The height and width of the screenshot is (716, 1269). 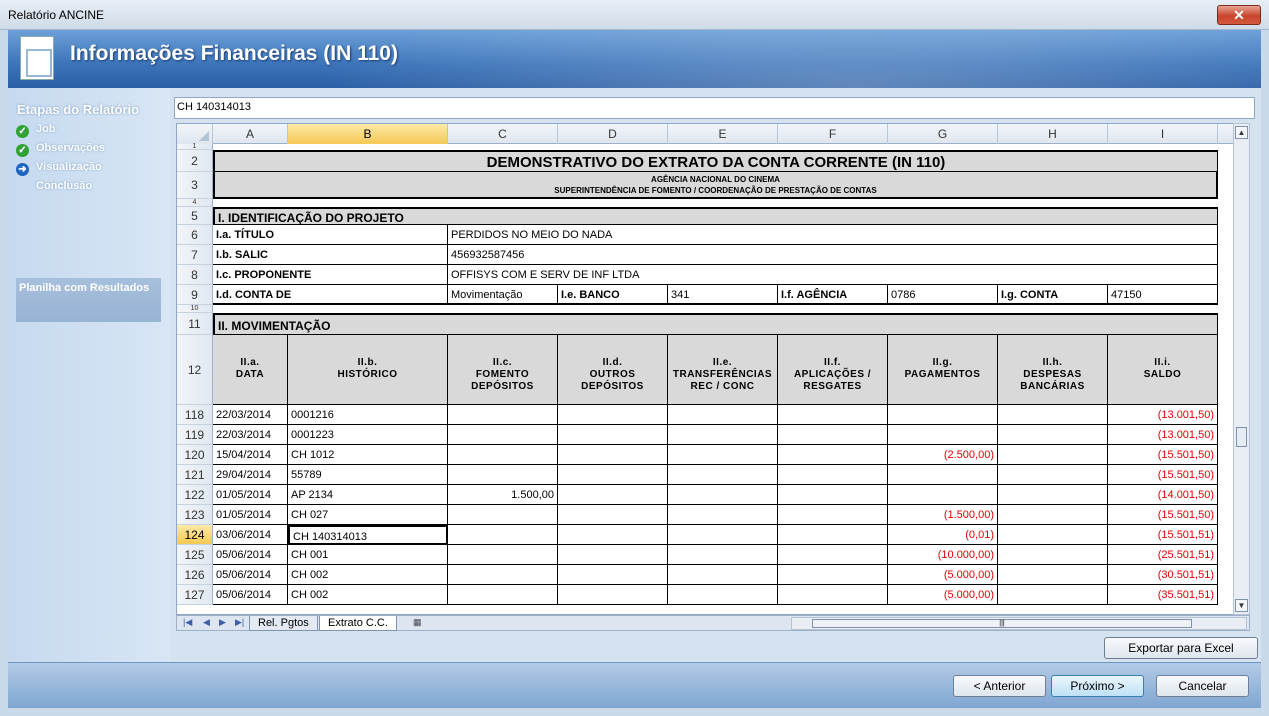 What do you see at coordinates (239, 622) in the screenshot?
I see `last-sheet-icon: ▶|` at bounding box center [239, 622].